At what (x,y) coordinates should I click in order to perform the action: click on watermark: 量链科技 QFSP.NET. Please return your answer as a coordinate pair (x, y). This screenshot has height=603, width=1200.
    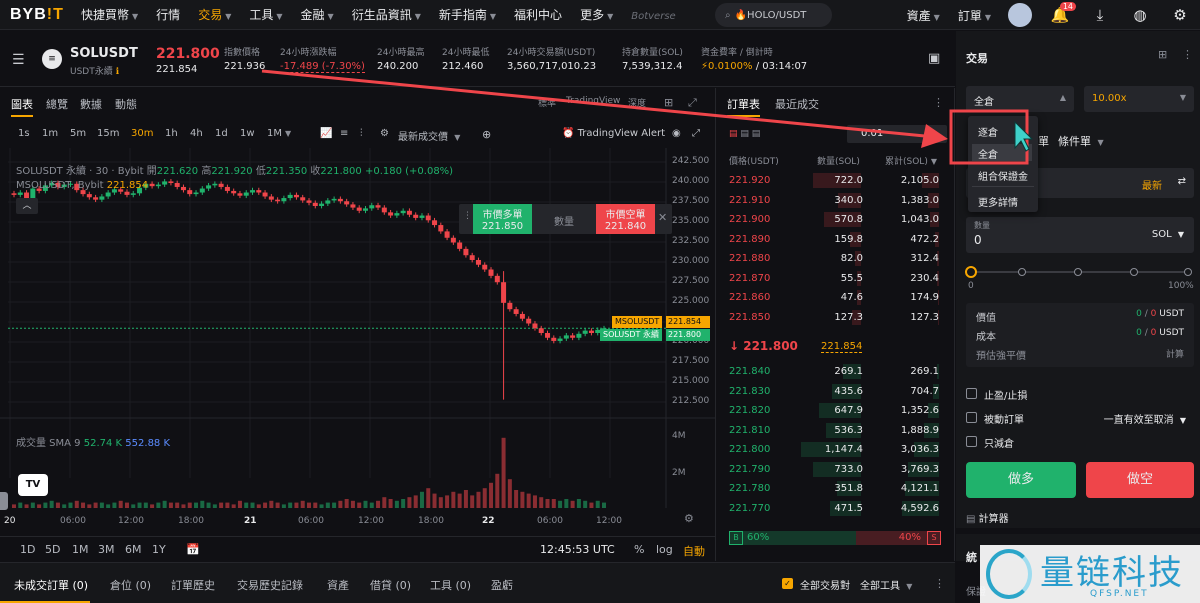
    Looking at the image, I should click on (1090, 574).